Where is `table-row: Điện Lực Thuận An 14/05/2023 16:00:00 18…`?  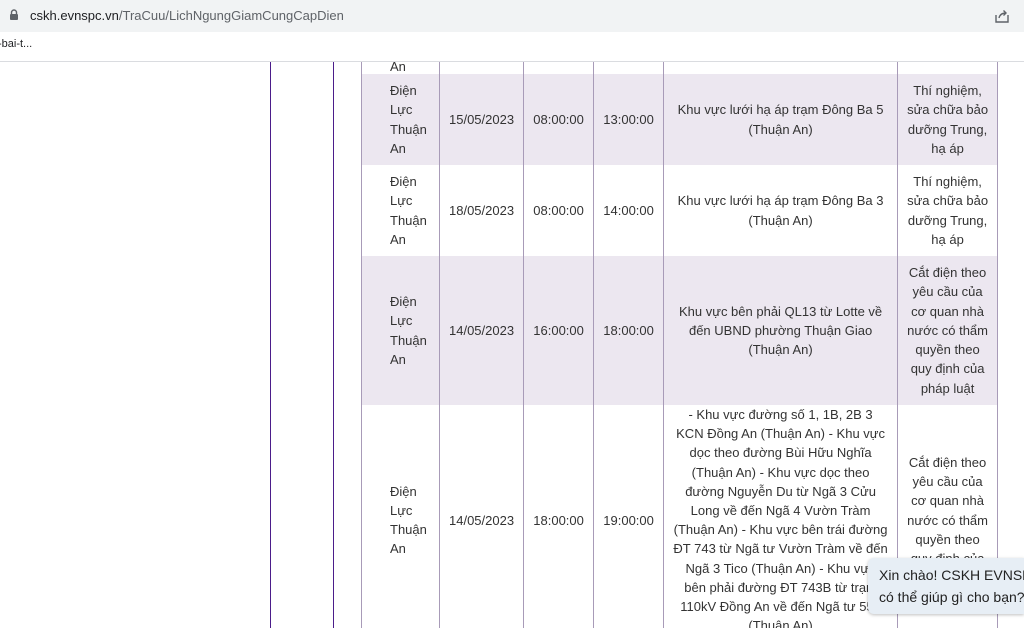 table-row: Điện Lực Thuận An 14/05/2023 16:00:00 18… is located at coordinates (680, 330).